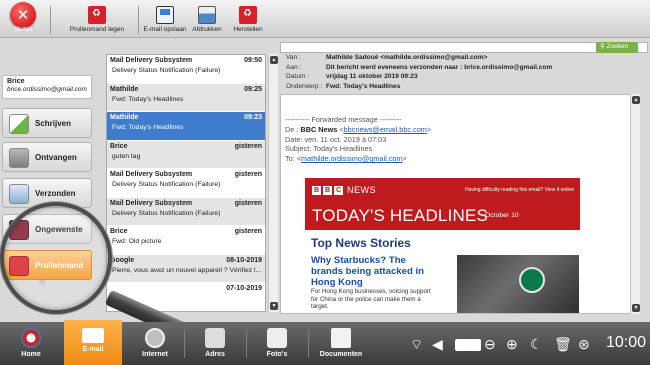 The width and height of the screenshot is (650, 365). I want to click on print-button: Afdrukken, so click(207, 21).